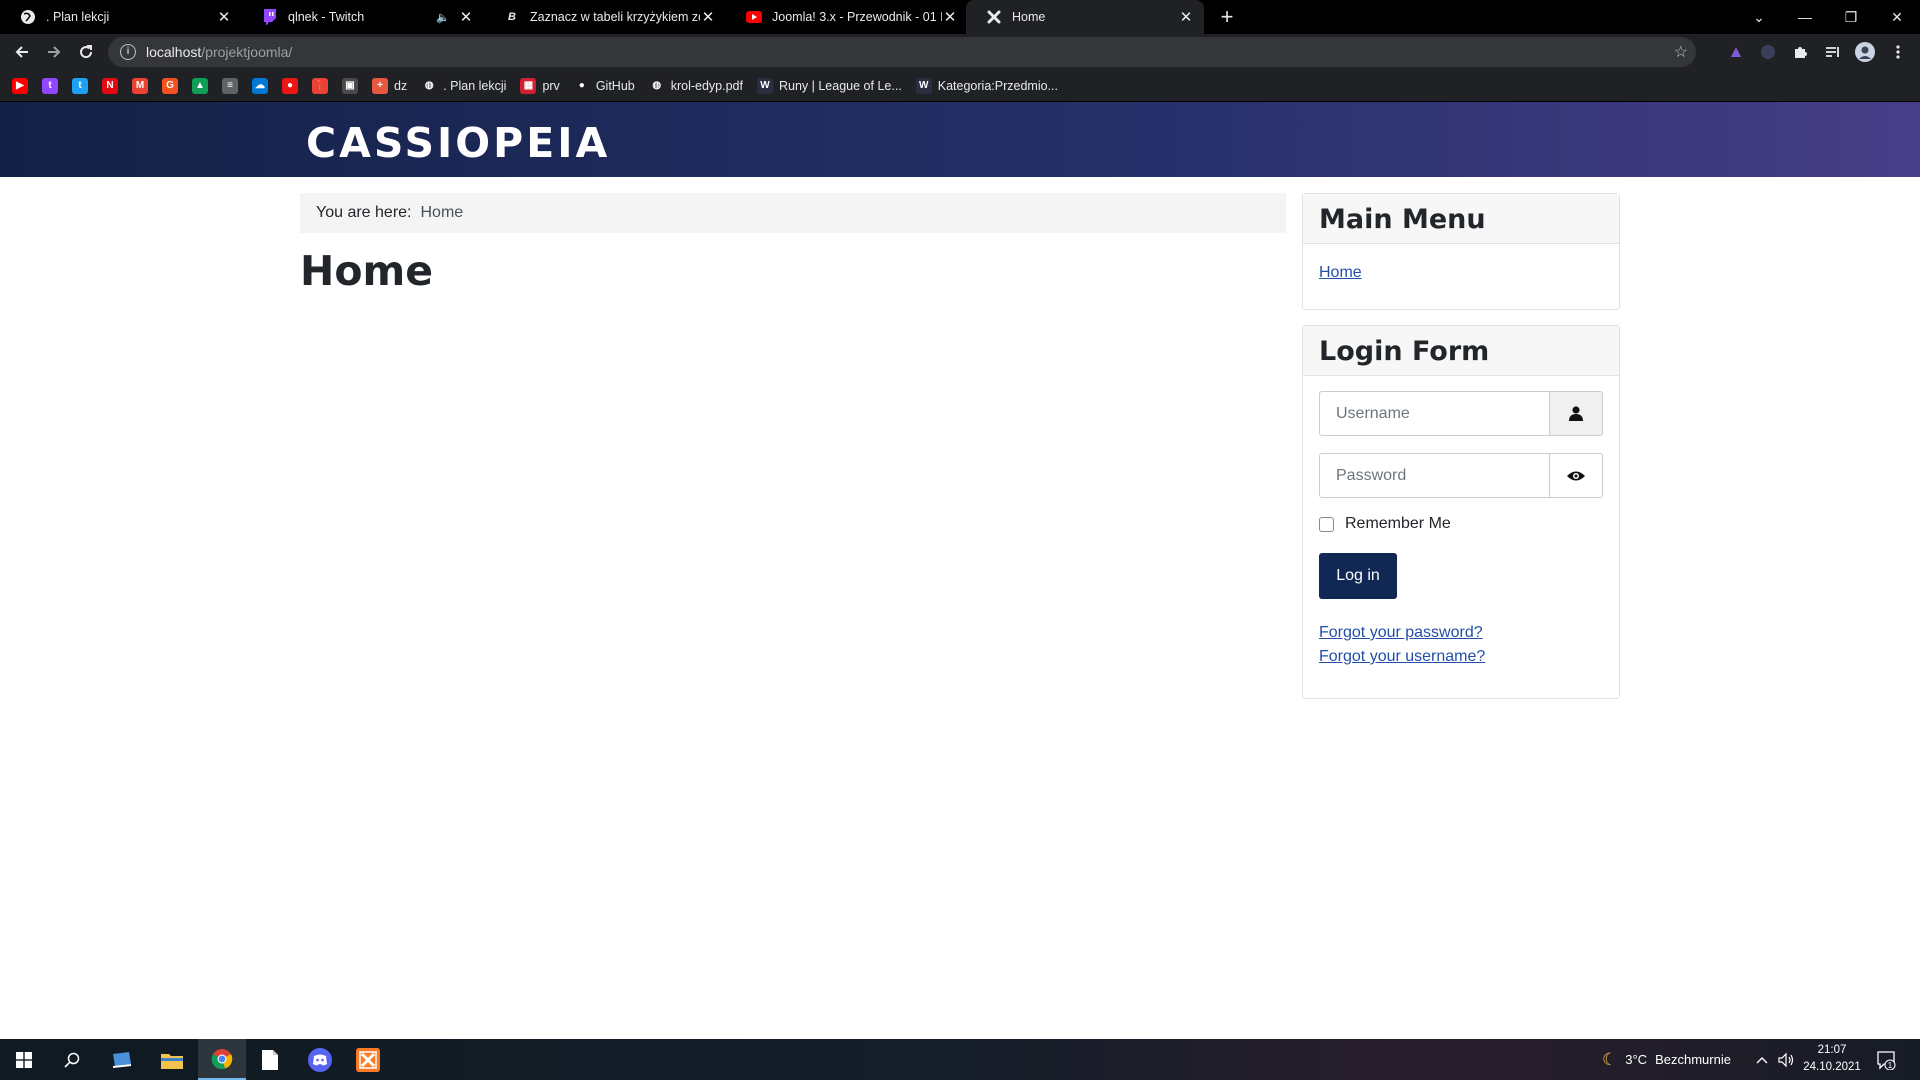 The width and height of the screenshot is (1920, 1080). Describe the element at coordinates (605, 17) in the screenshot. I see `tab-brainly: B Zaznacz w tabeli krzyżykiem zdan ✕` at that location.